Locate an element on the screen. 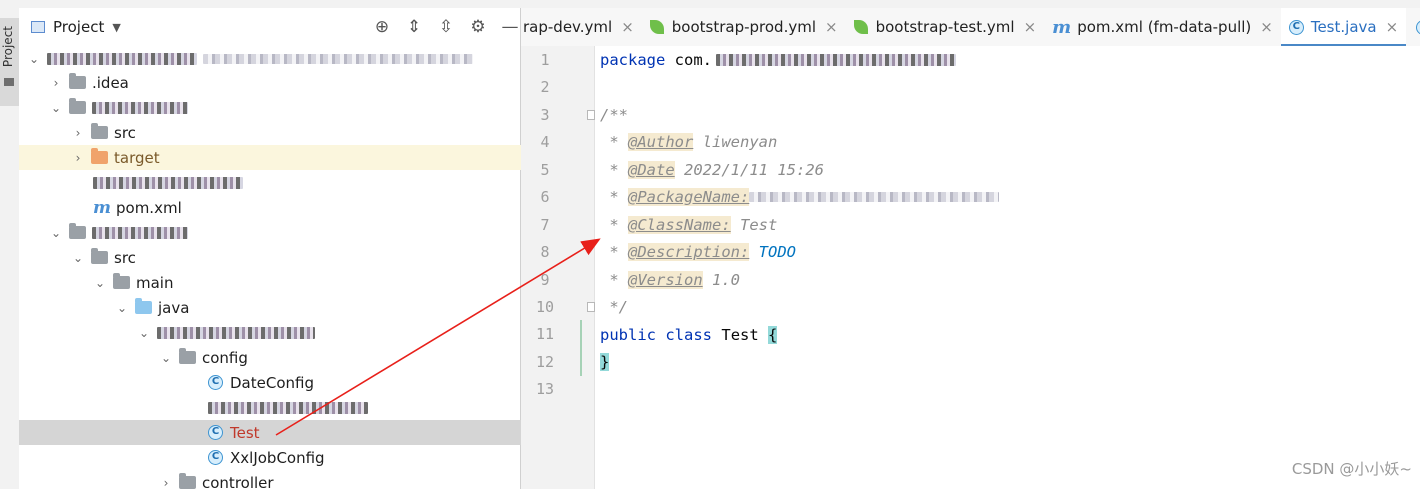  redacted-package is located at coordinates (836, 59).